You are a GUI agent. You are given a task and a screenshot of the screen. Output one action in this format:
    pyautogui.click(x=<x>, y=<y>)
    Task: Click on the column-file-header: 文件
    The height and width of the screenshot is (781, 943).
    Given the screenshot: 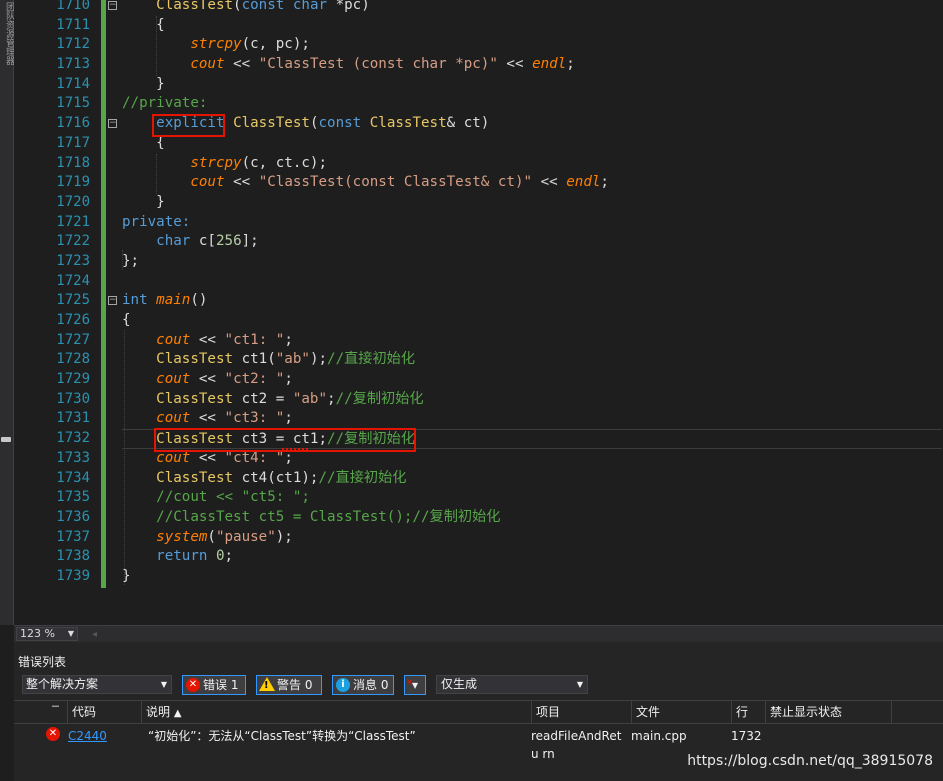 What is the action you would take?
    pyautogui.click(x=682, y=712)
    